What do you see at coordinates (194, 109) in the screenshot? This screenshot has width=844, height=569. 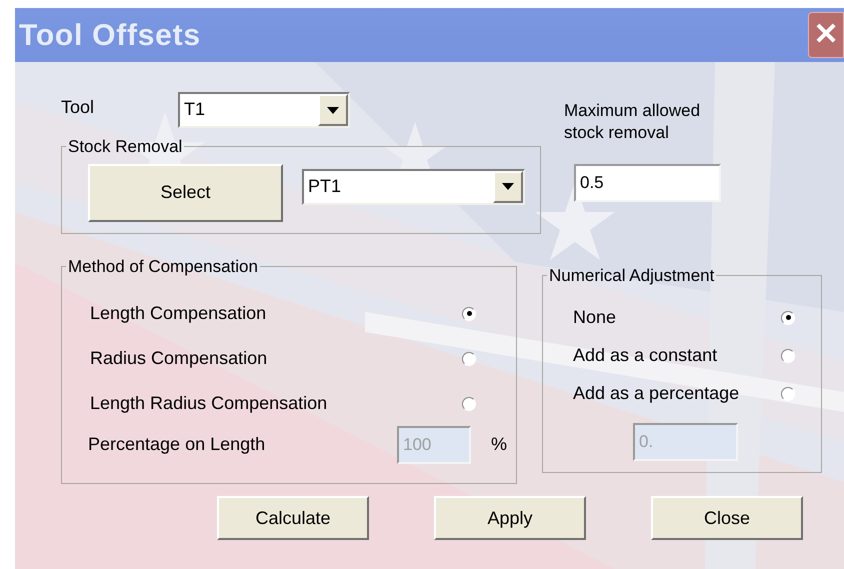 I see `dropdown-value: T1` at bounding box center [194, 109].